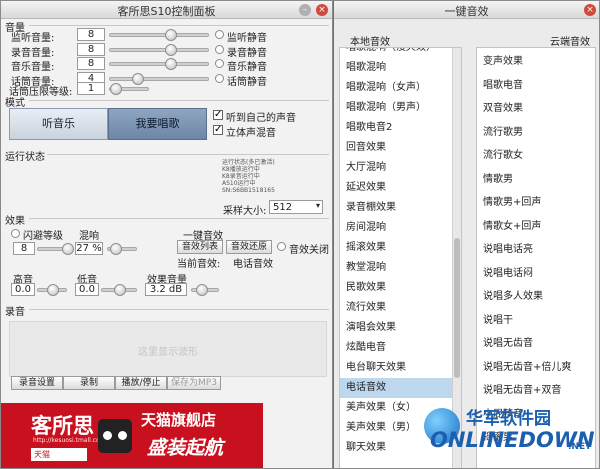  Describe the element at coordinates (15, 233) in the screenshot. I see `duck-level-radio` at that location.